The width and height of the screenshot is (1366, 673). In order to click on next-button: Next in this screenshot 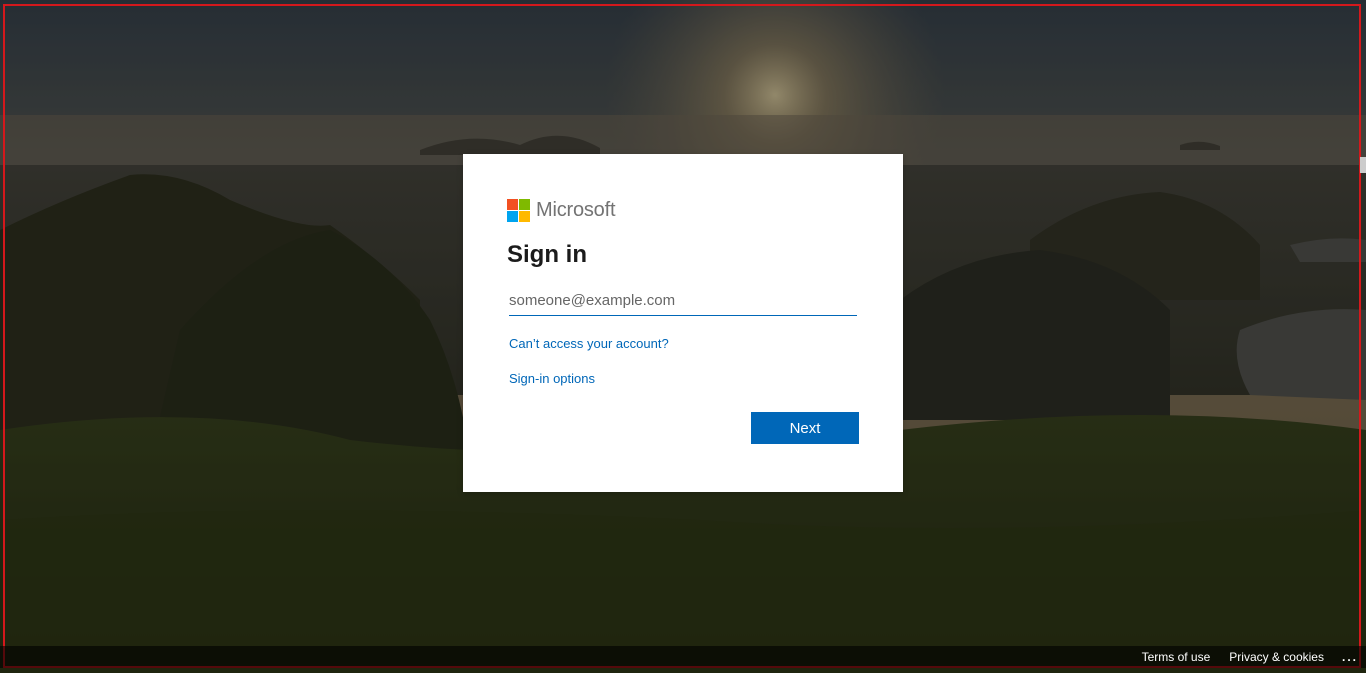, I will do `click(805, 428)`.